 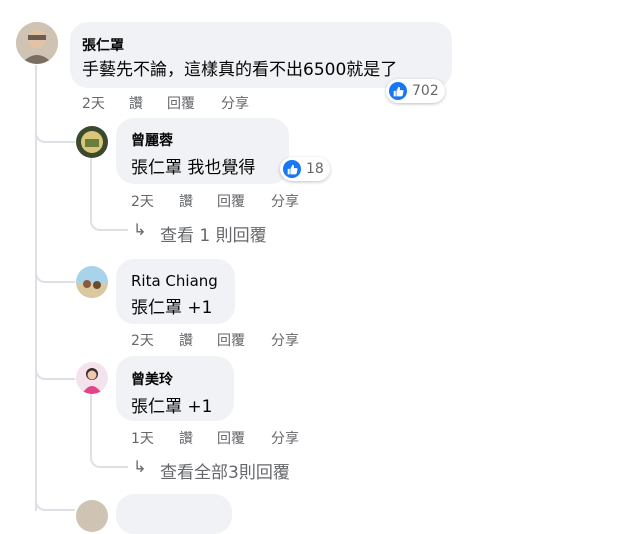 I want to click on comment-author: 張仁罩, so click(x=103, y=45).